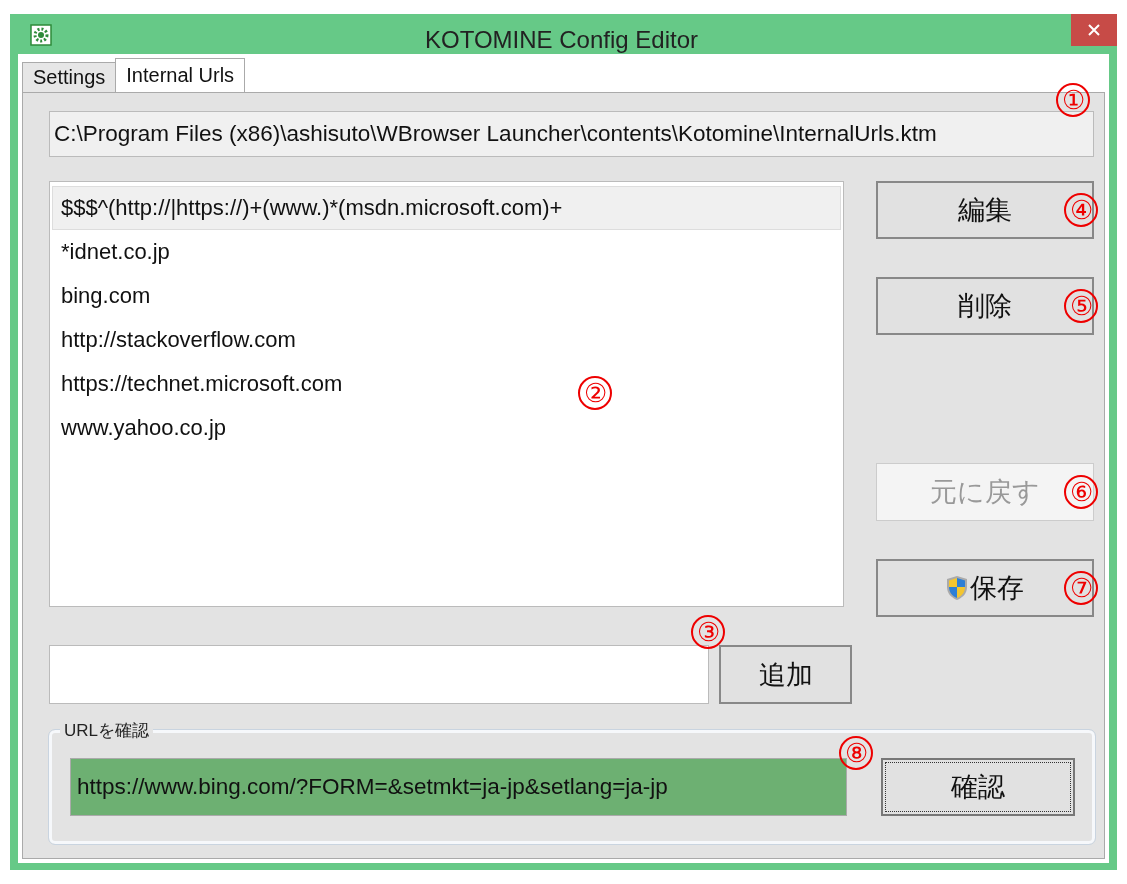 The width and height of the screenshot is (1127, 884). I want to click on list-item: https://technet.microsoft.com, so click(200, 384).